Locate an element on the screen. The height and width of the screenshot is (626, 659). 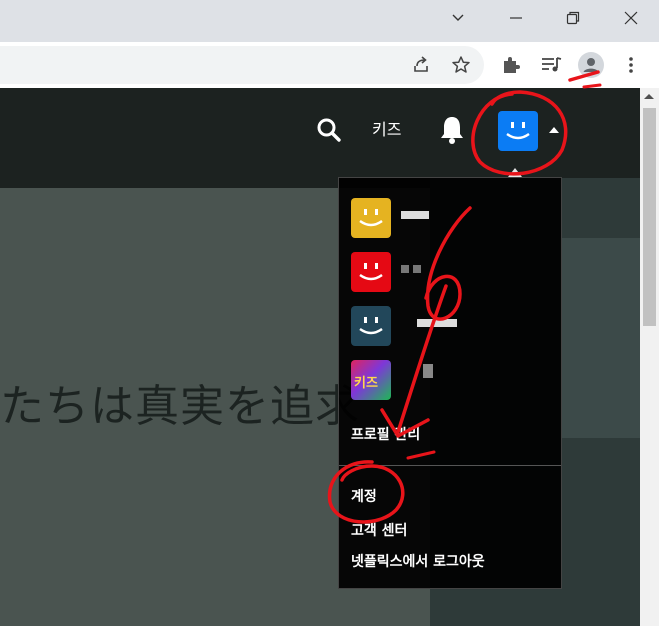
annotation-circle-account is located at coordinates (366, 492).